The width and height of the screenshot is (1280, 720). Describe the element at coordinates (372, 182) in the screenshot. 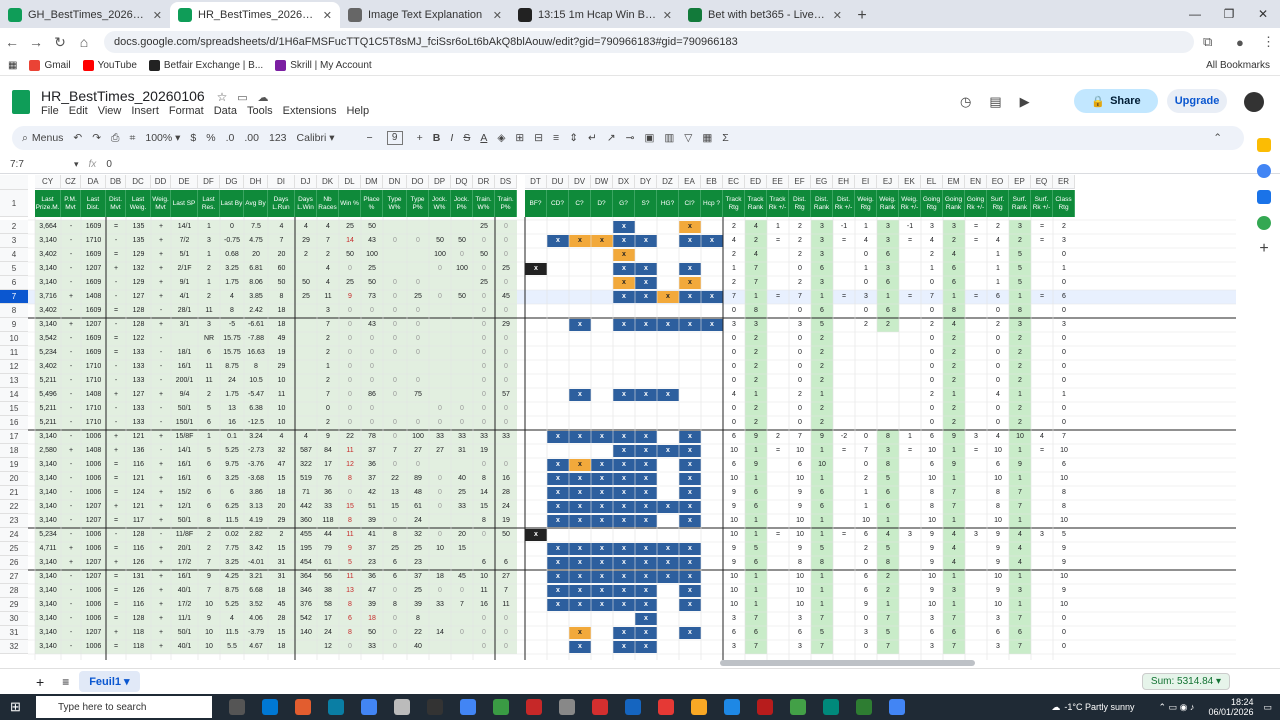

I see `column-header: DM` at that location.